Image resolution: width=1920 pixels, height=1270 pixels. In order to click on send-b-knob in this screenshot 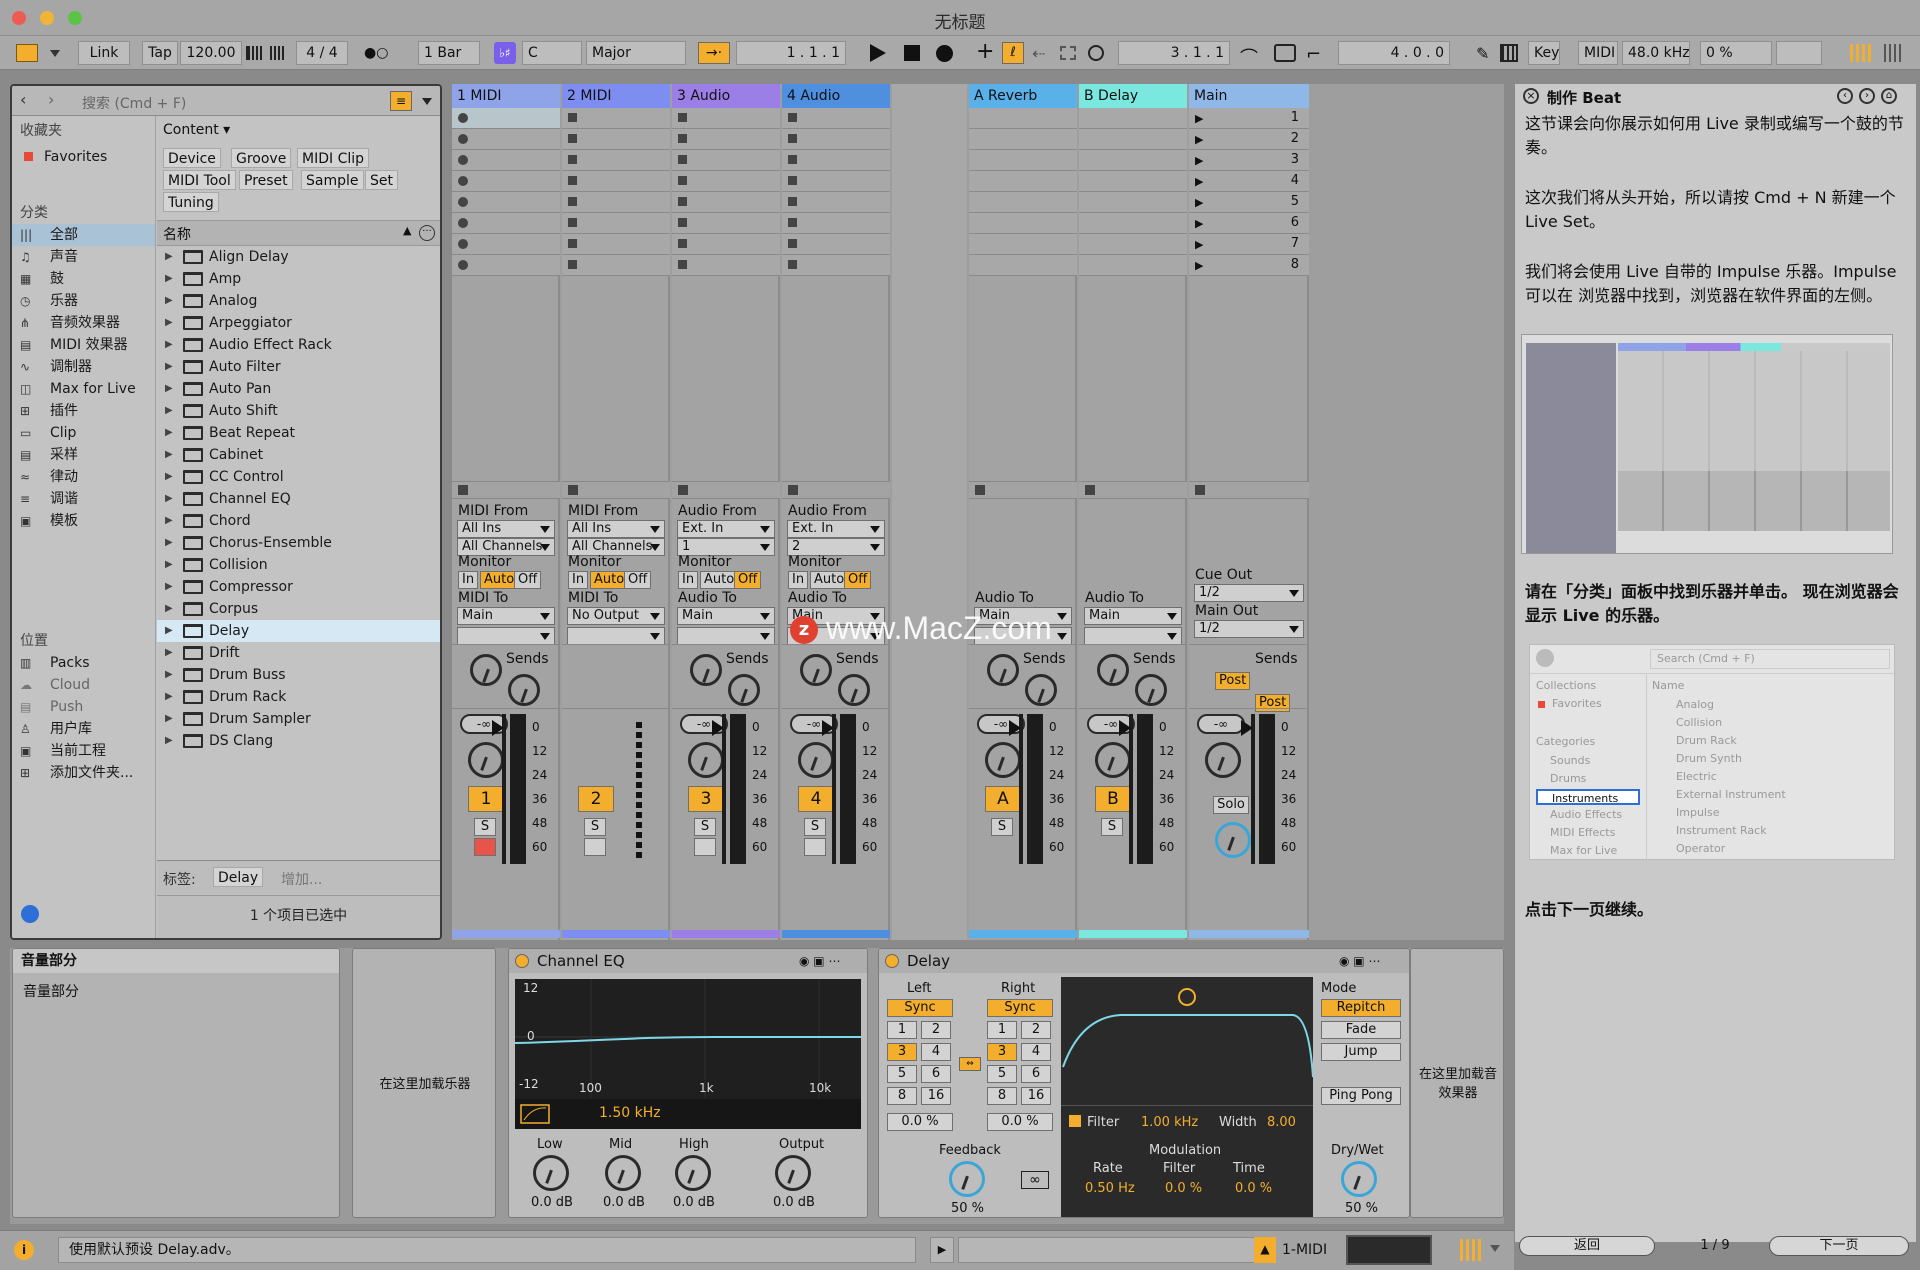, I will do `click(854, 690)`.